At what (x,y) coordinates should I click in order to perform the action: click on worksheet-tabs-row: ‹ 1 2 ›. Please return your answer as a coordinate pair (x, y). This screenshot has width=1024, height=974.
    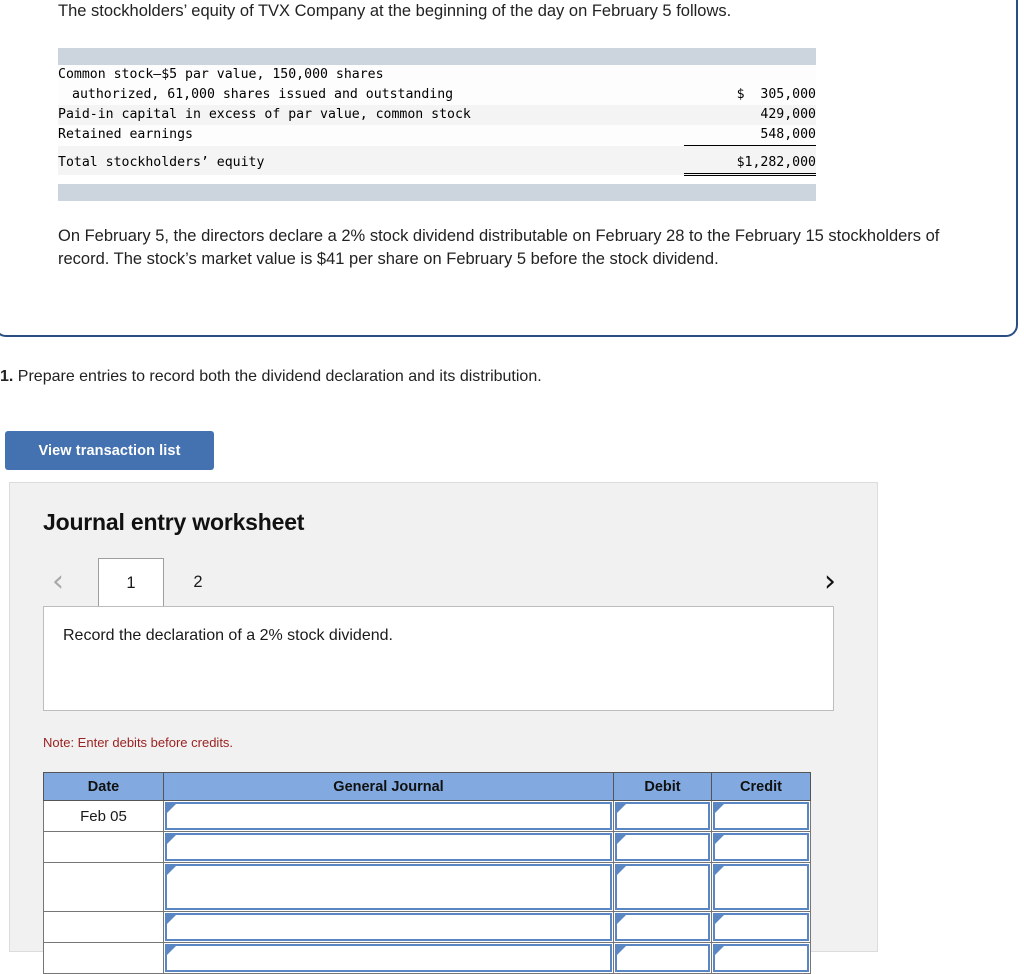
    Looking at the image, I should click on (444, 582).